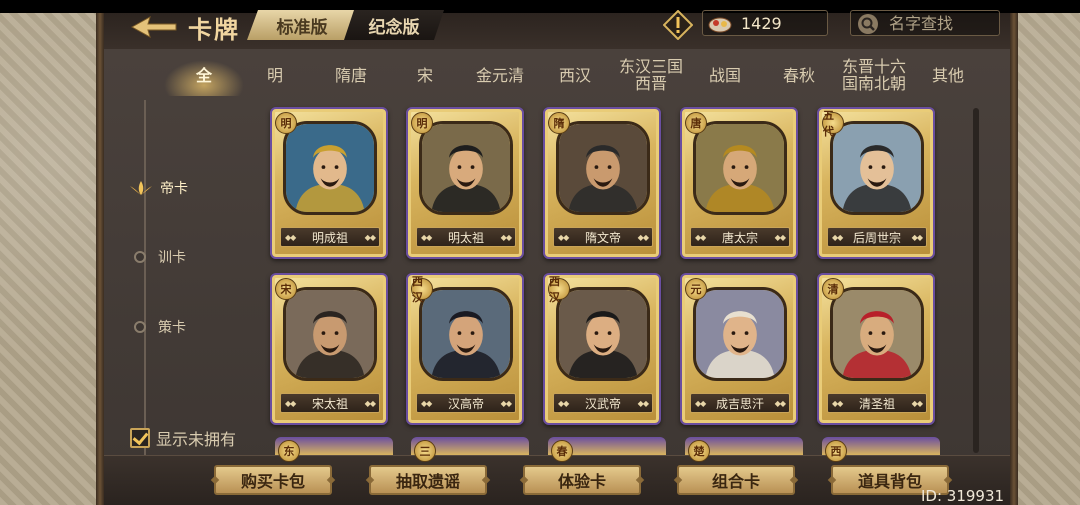  I want to click on card-name: 宋太祖, so click(329, 403).